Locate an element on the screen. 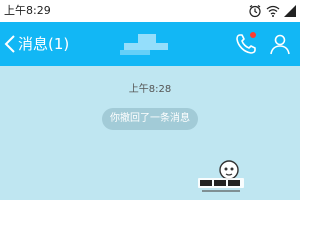 The image size is (320, 240). back-button: 消息(1) is located at coordinates (36, 44).